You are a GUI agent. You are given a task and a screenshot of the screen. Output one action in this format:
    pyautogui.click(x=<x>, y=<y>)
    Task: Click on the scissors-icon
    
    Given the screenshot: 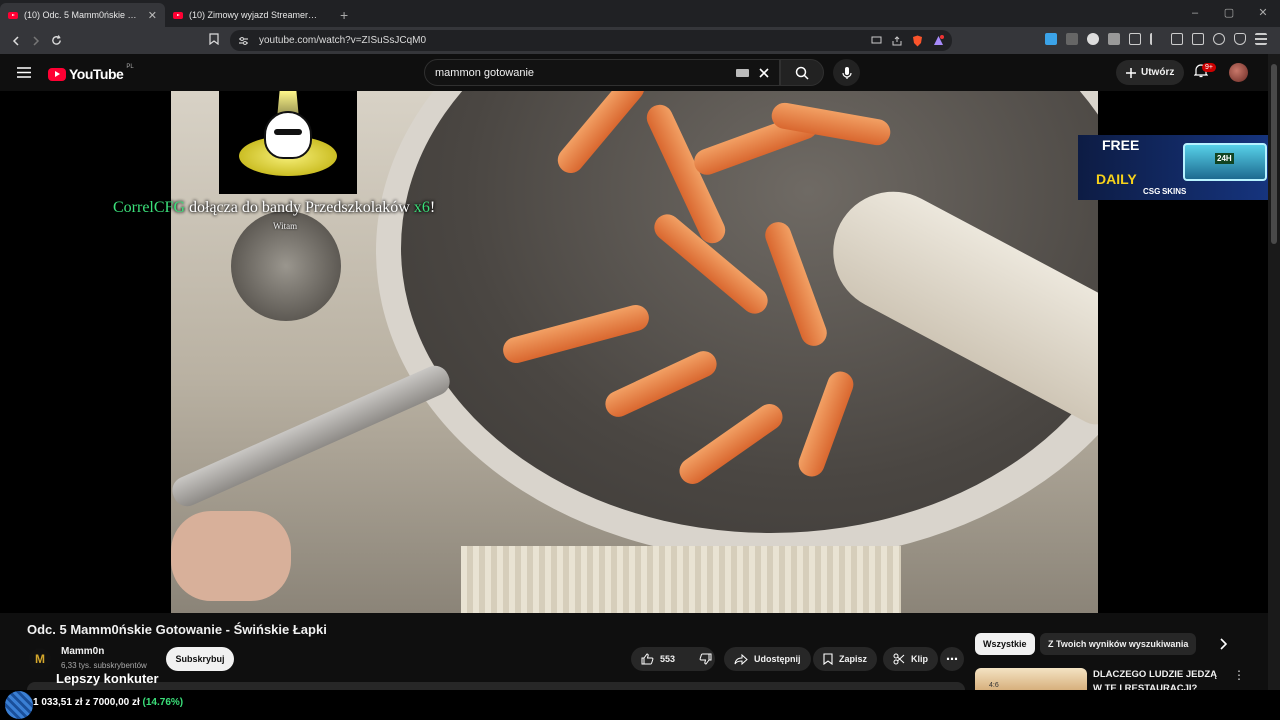 What is the action you would take?
    pyautogui.click(x=899, y=659)
    